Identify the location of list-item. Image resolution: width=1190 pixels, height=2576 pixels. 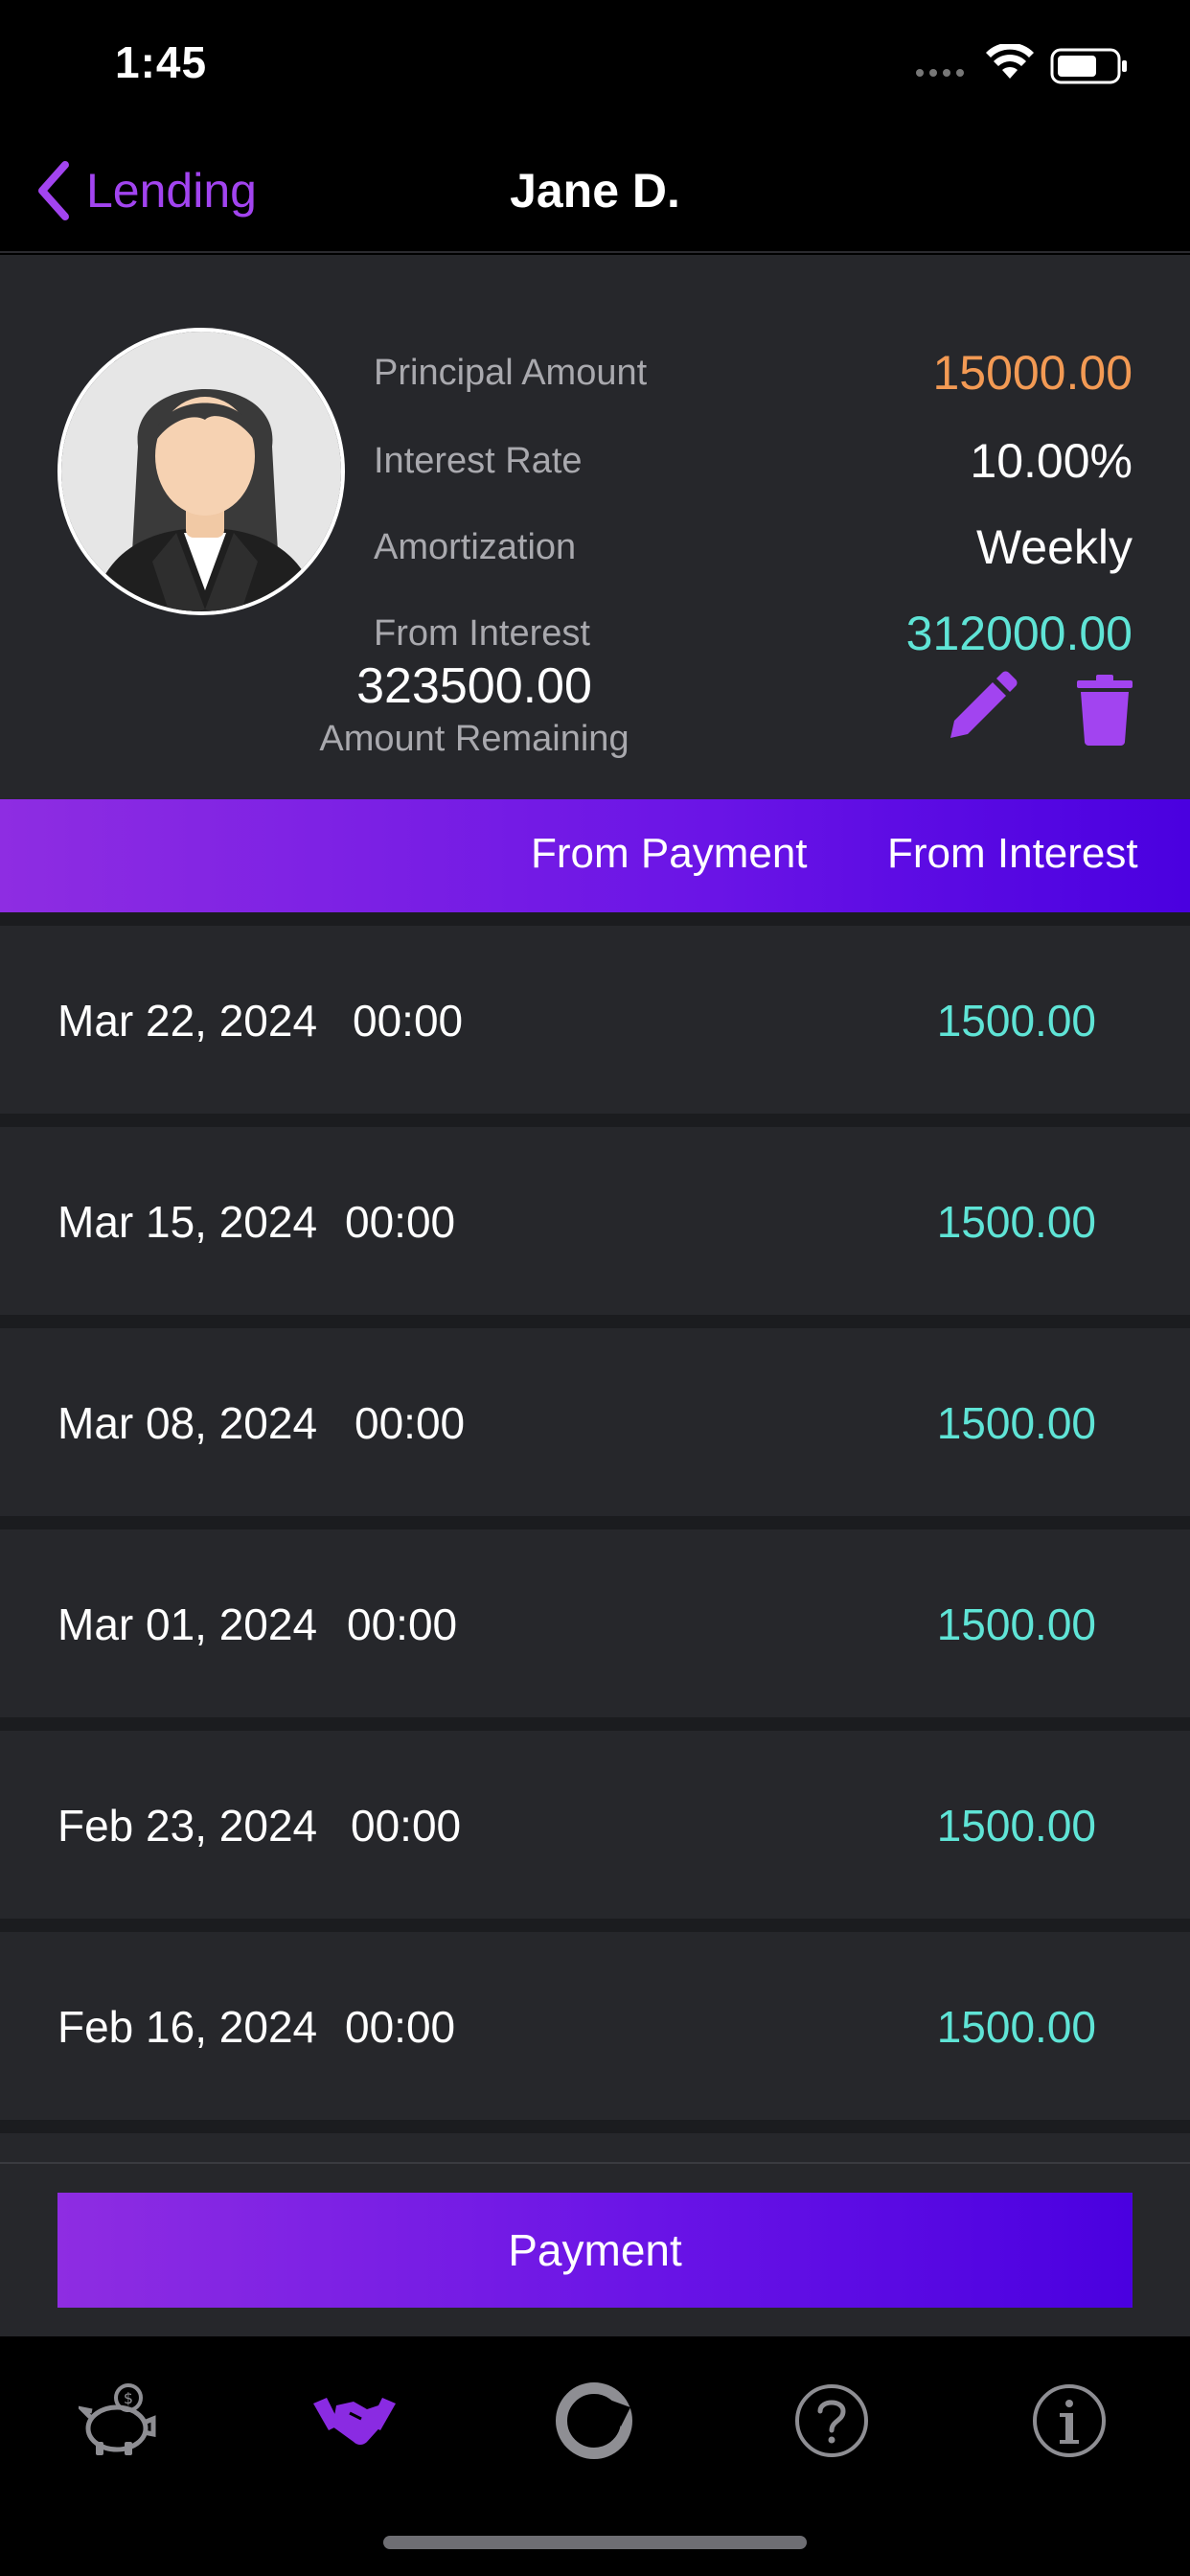
(595, 2147).